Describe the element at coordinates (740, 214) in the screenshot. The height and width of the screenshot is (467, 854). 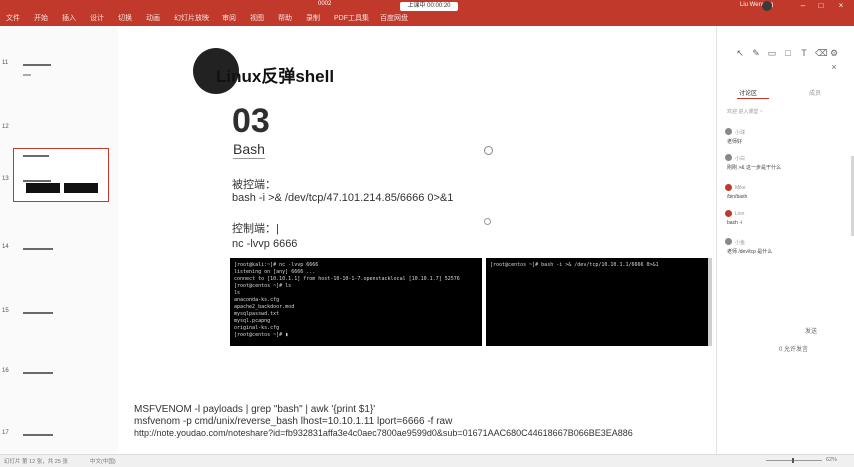
I see `chat-name: Lion` at that location.